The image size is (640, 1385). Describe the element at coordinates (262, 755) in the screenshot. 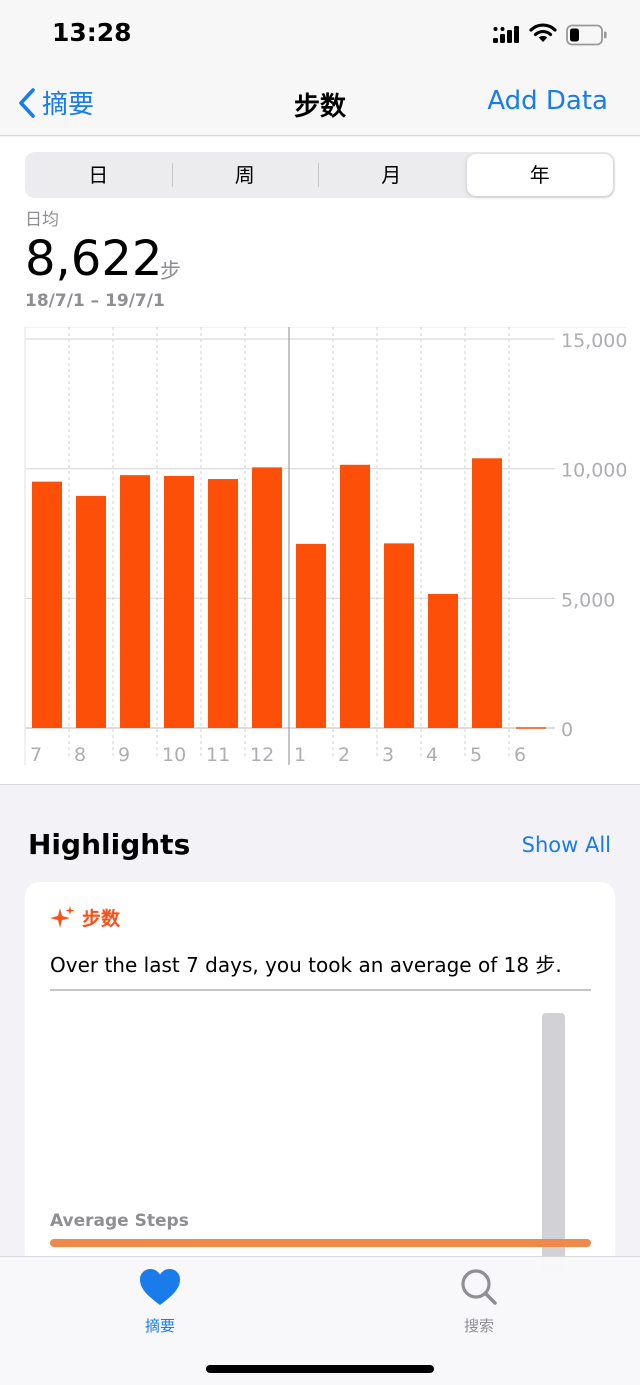

I see `x-tick-label: 12` at that location.